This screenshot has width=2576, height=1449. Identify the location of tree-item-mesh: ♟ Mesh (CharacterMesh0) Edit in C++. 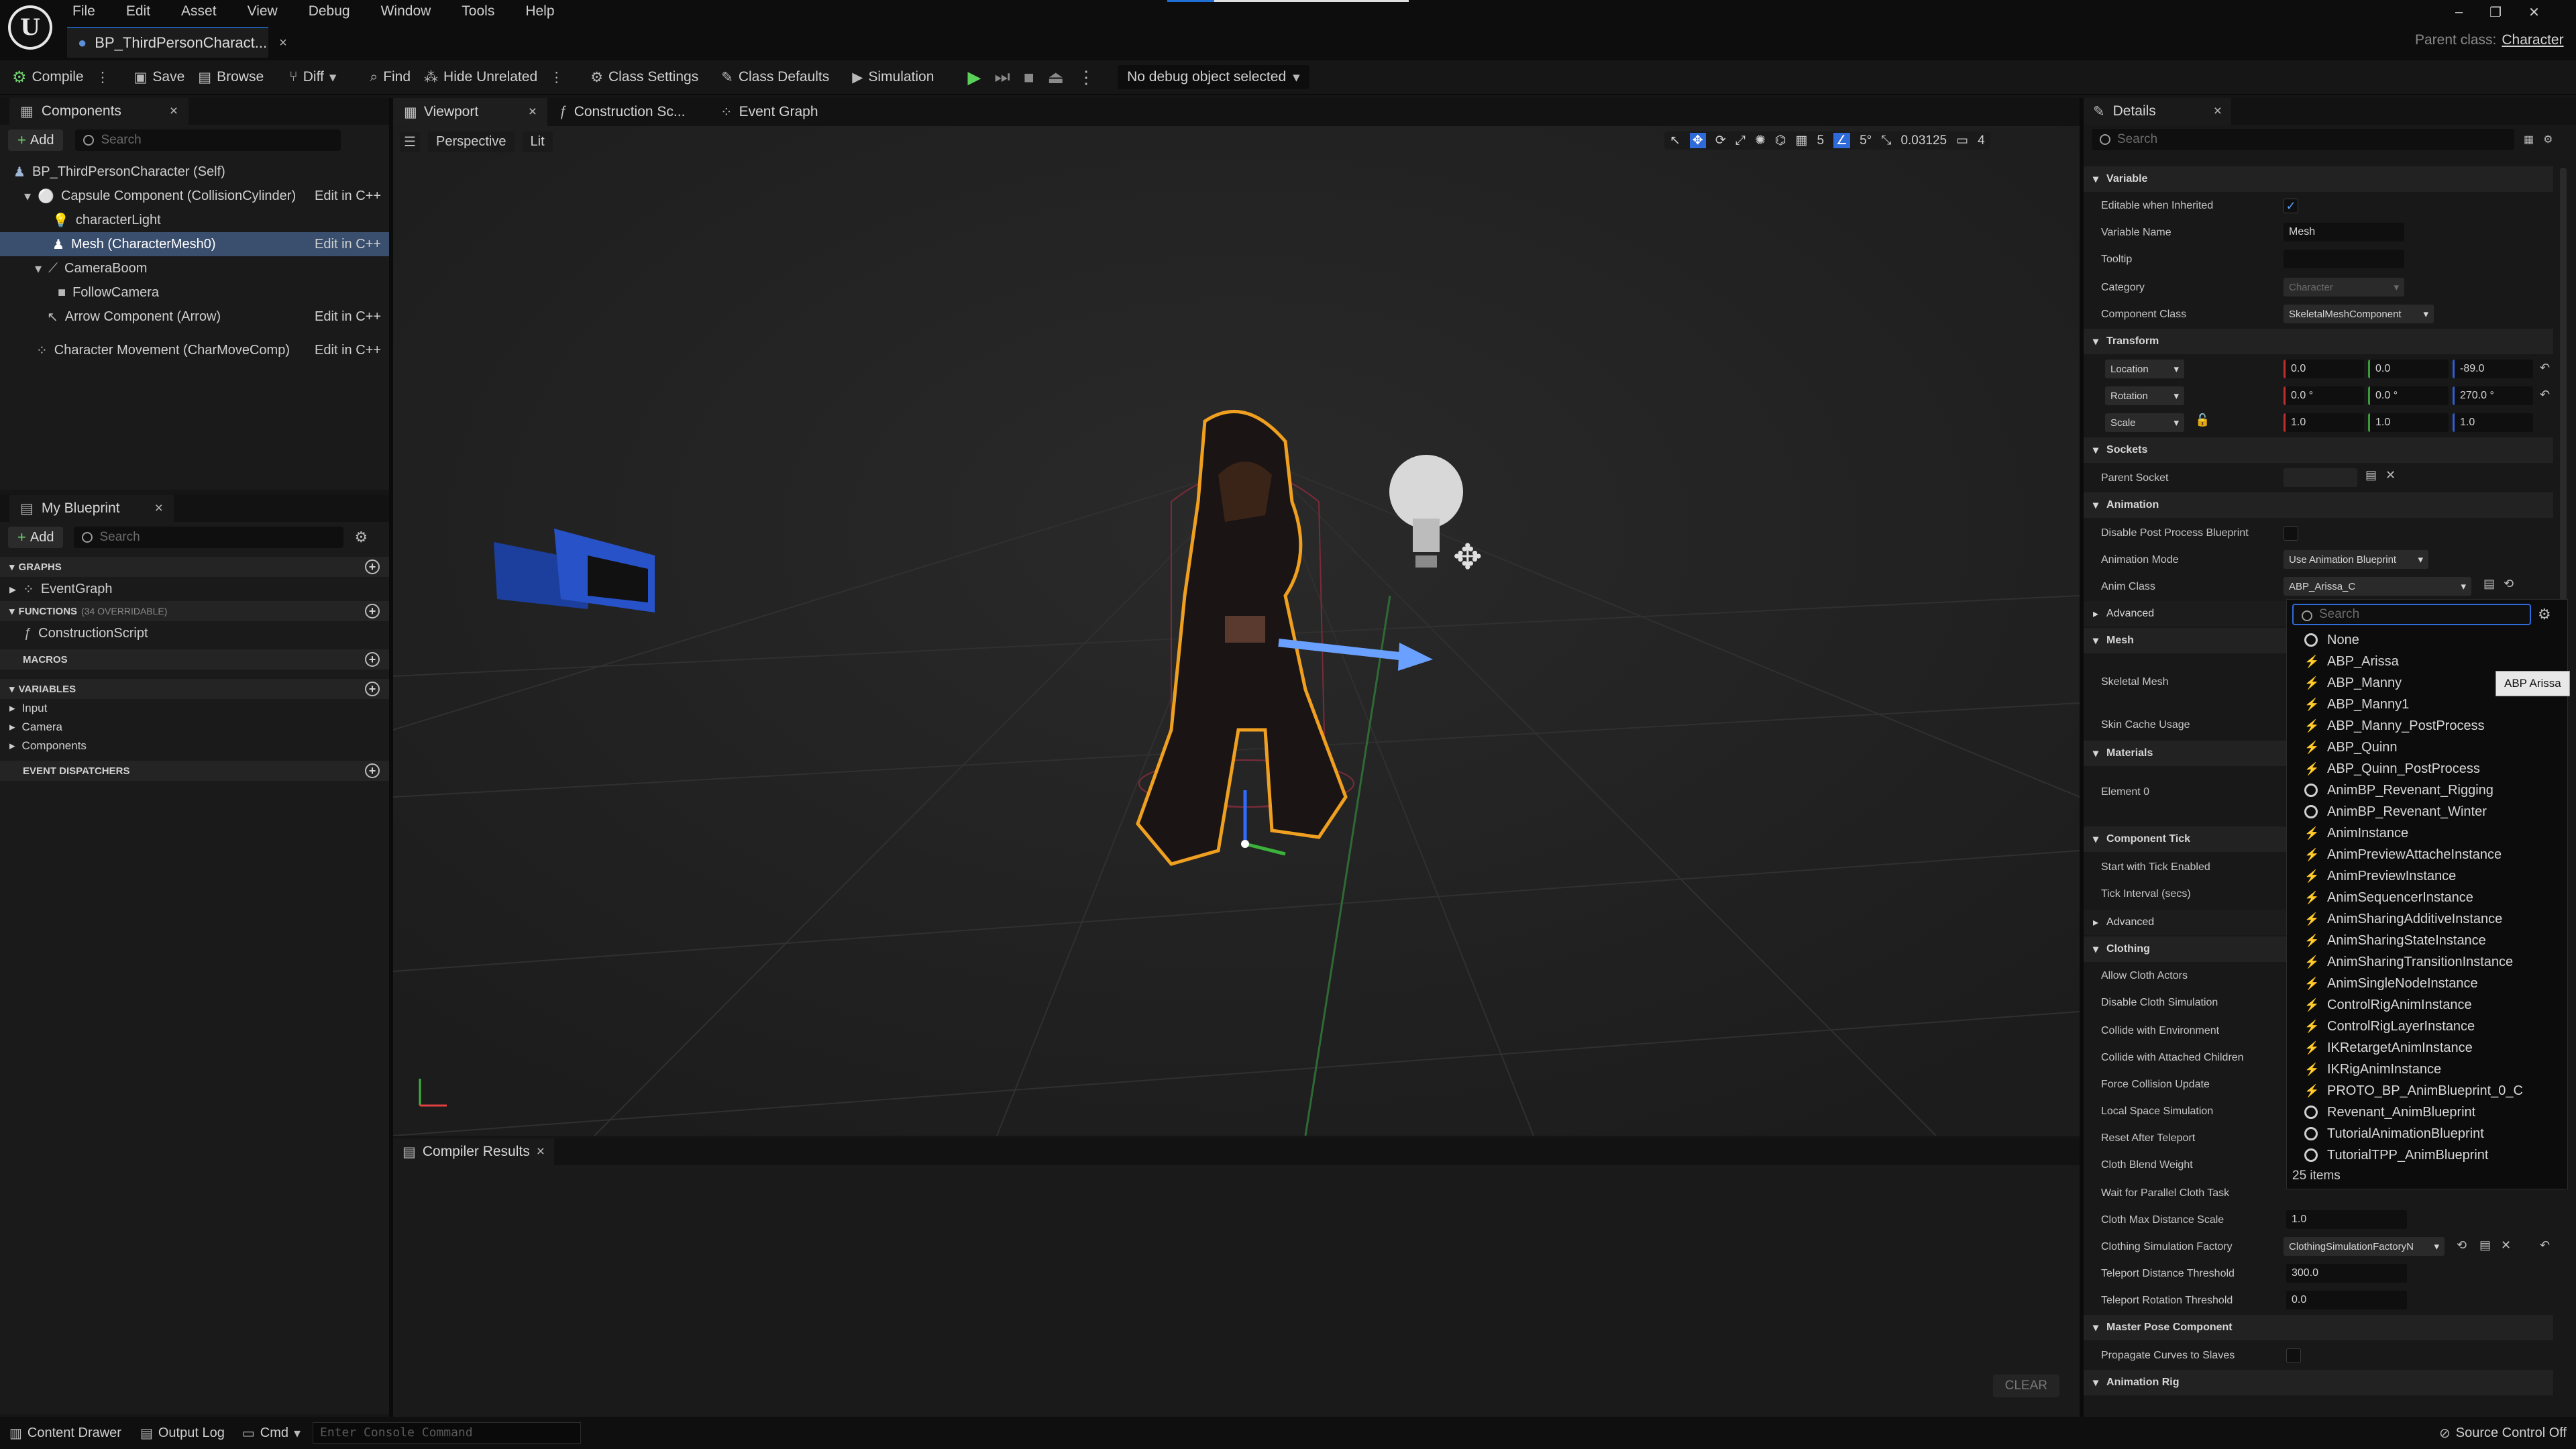
(194, 244).